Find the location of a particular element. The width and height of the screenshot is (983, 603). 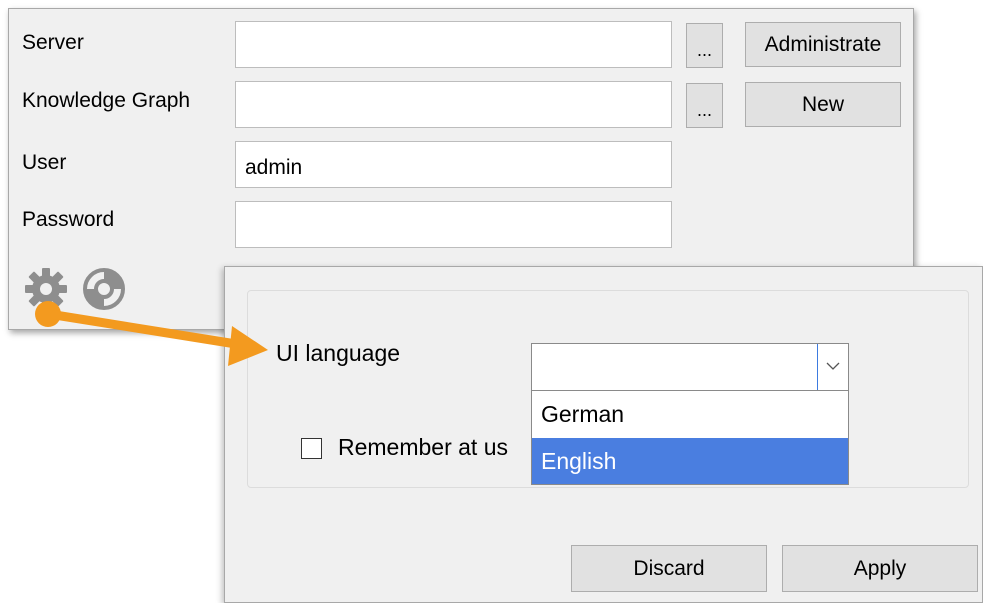

arrow-shaft is located at coordinates (145, 329).